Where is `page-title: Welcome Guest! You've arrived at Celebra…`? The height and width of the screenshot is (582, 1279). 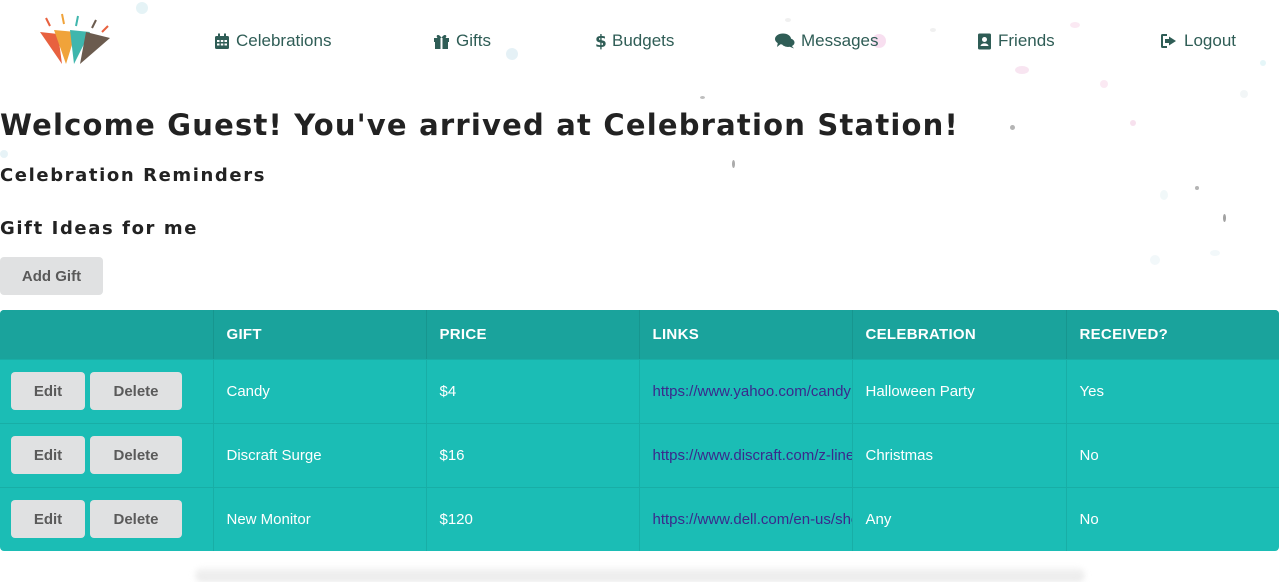
page-title: Welcome Guest! You've arrived at Celebra… is located at coordinates (479, 125).